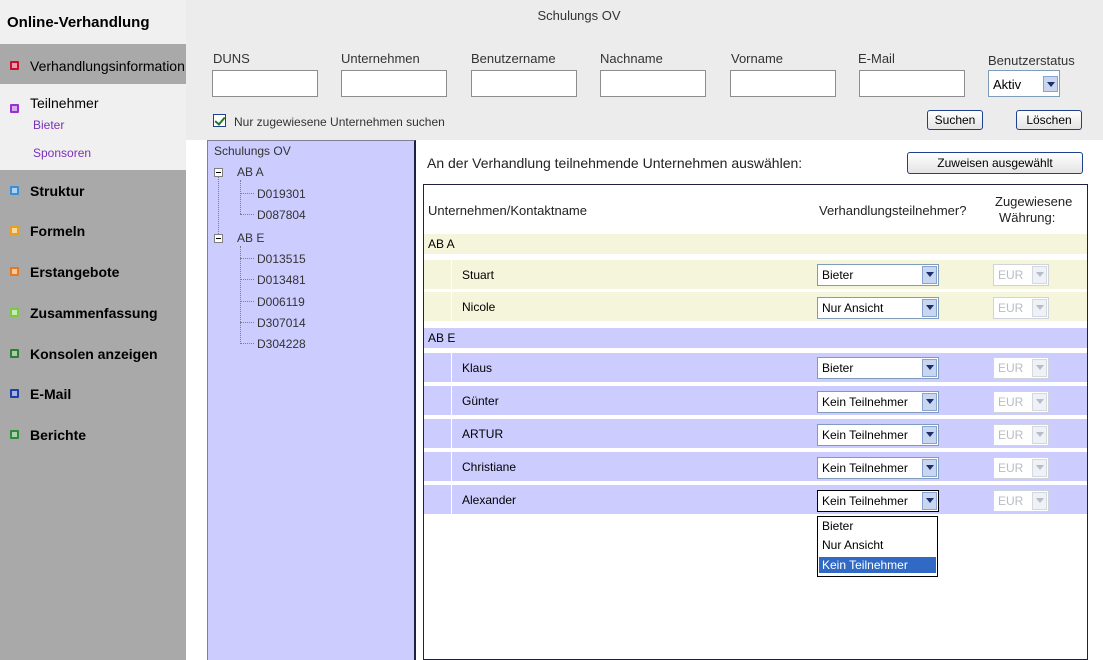 The height and width of the screenshot is (660, 1103). What do you see at coordinates (93, 192) in the screenshot?
I see `sidebar-item-struktur: Struktur` at bounding box center [93, 192].